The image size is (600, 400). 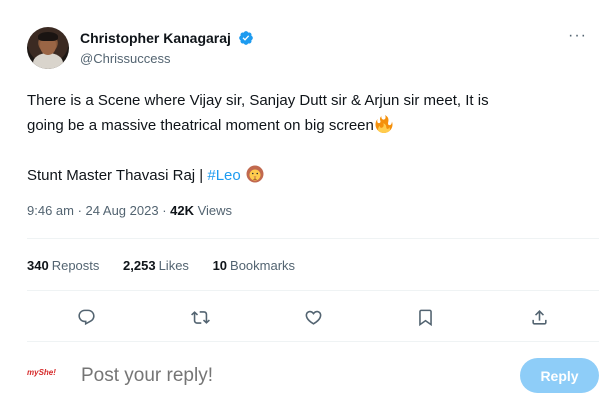 What do you see at coordinates (213, 210) in the screenshot?
I see `views-label: Views` at bounding box center [213, 210].